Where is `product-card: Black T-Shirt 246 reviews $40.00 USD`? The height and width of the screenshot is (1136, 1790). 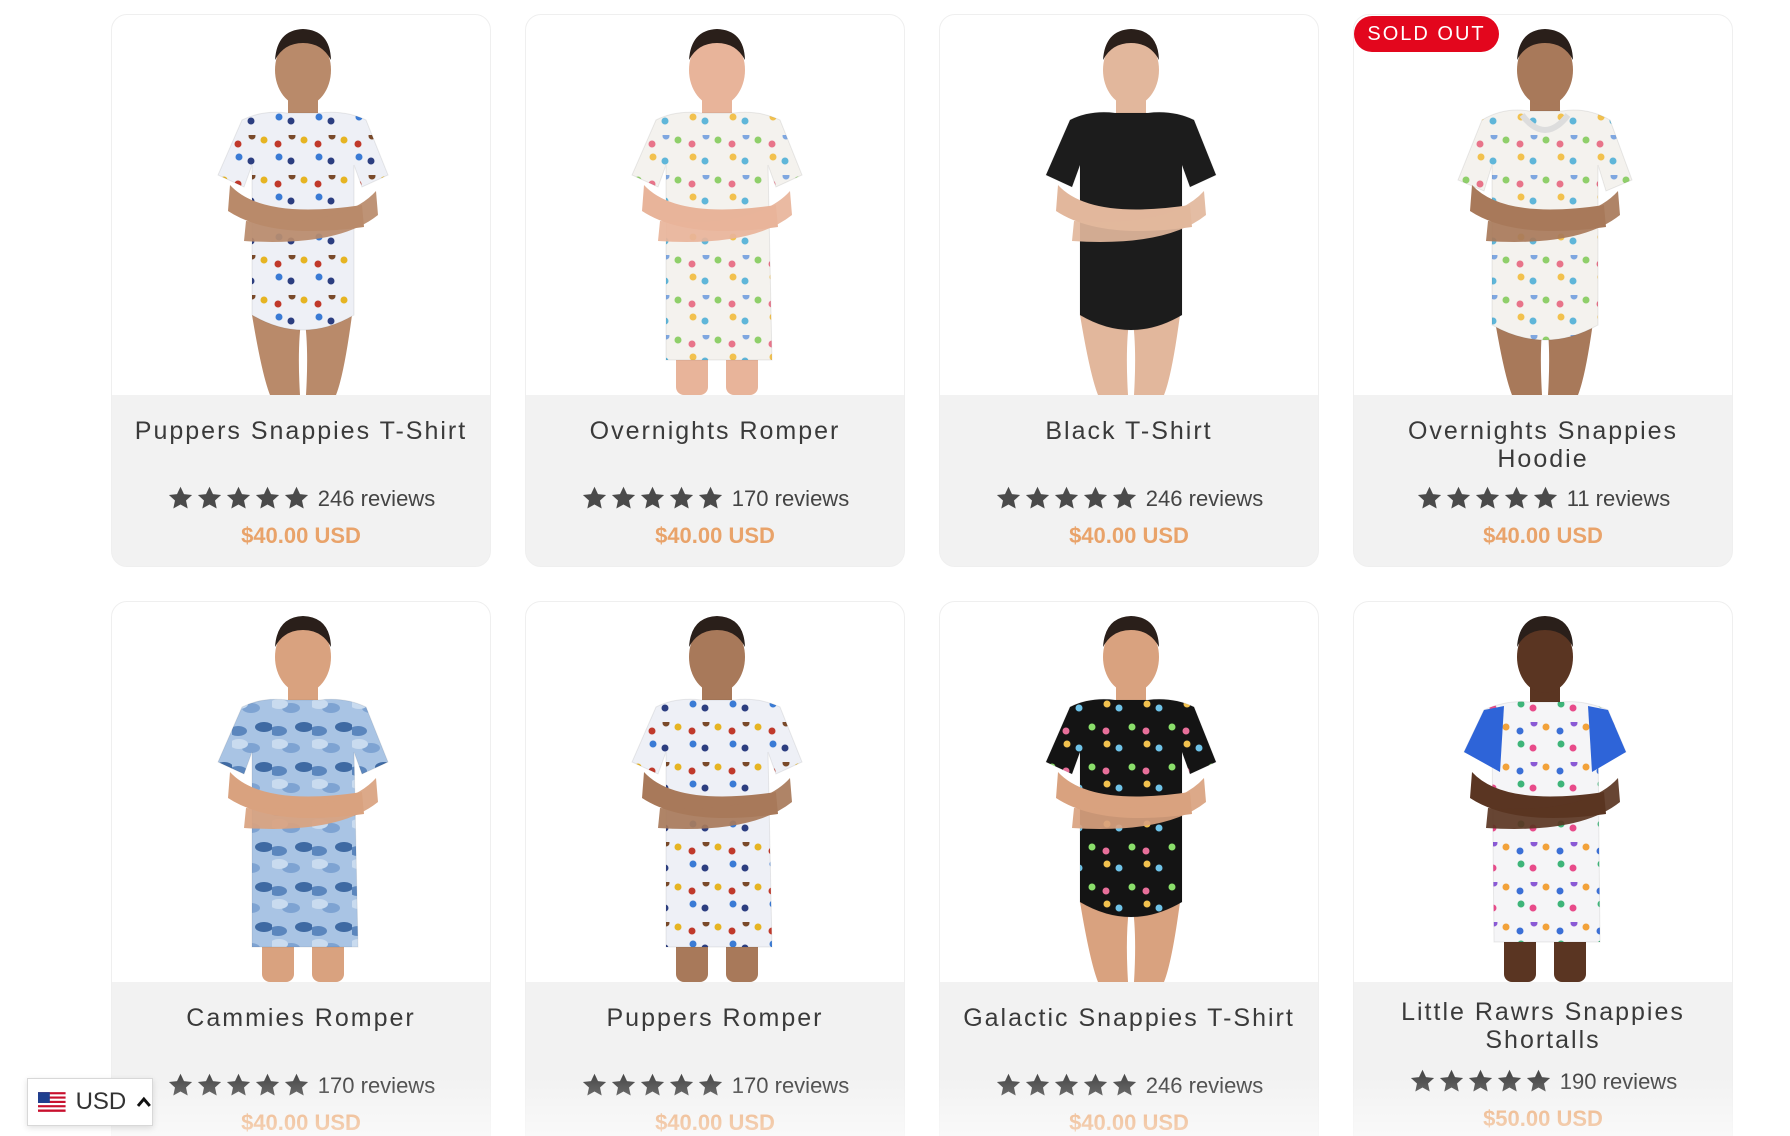 product-card: Black T-Shirt 246 reviews $40.00 USD is located at coordinates (1129, 290).